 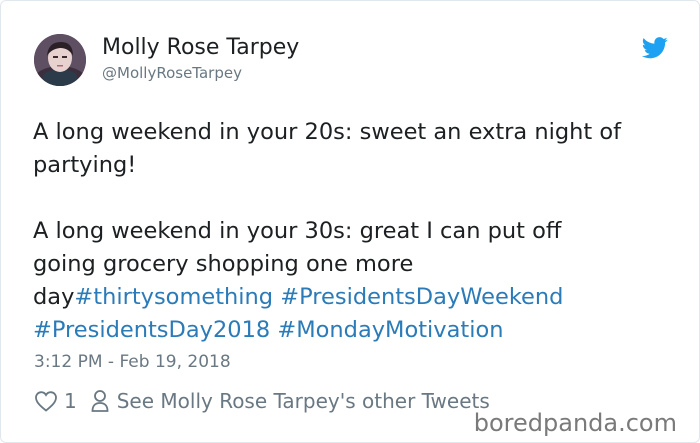 I want to click on tweet-line: going grocery shopping one more, so click(x=353, y=264).